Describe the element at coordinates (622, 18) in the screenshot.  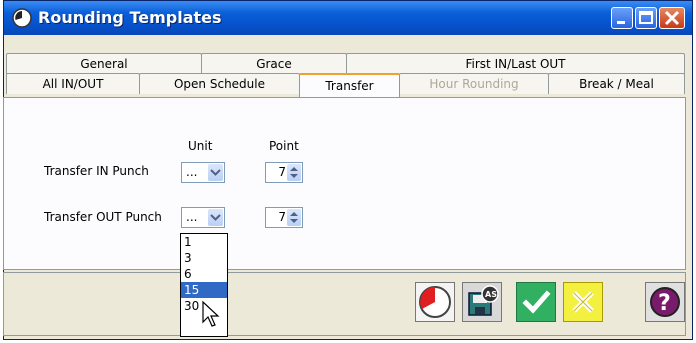
I see `minimize-button` at that location.